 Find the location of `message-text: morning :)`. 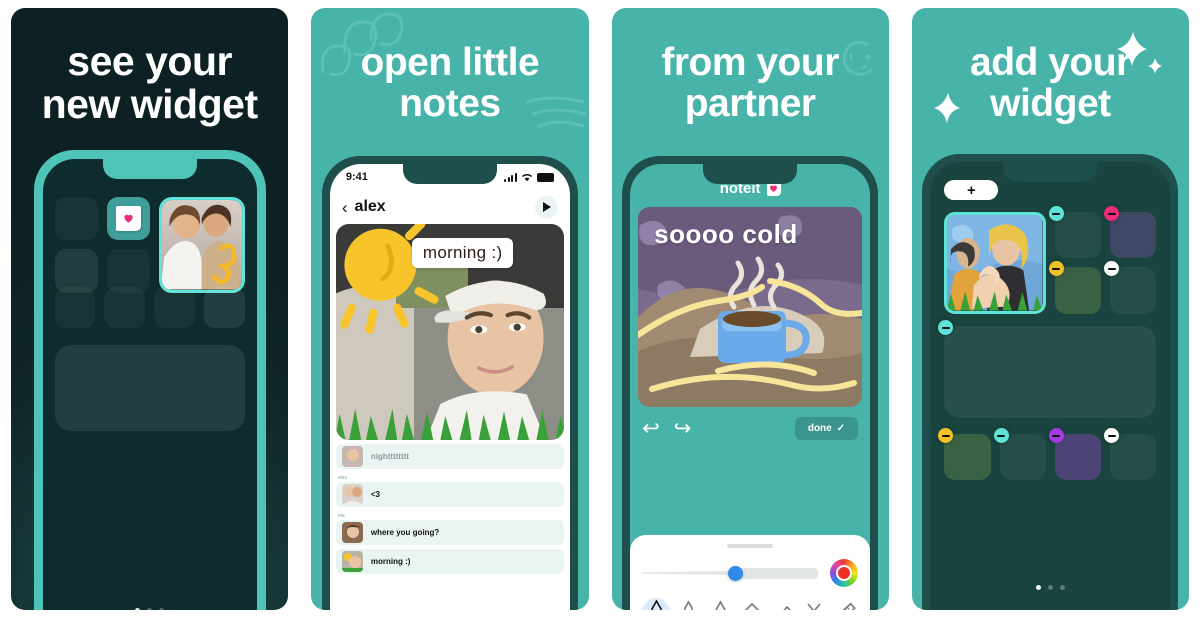

message-text: morning :) is located at coordinates (390, 561).